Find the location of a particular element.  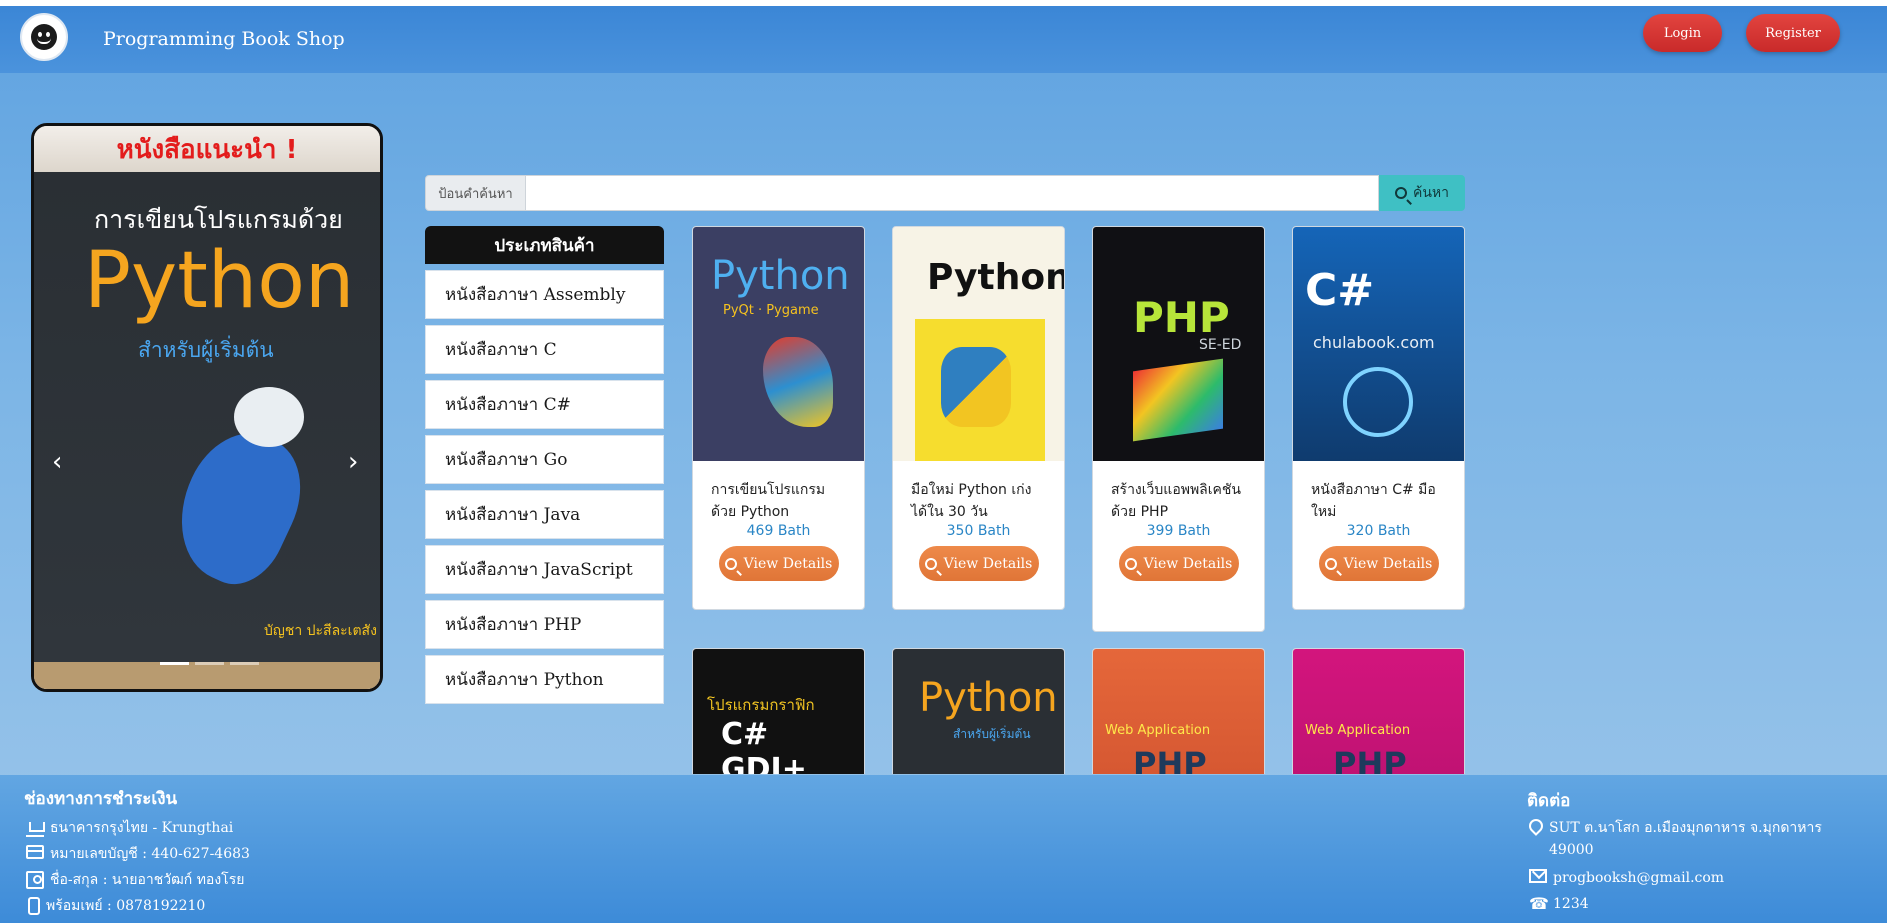

mail-icon is located at coordinates (1538, 876).